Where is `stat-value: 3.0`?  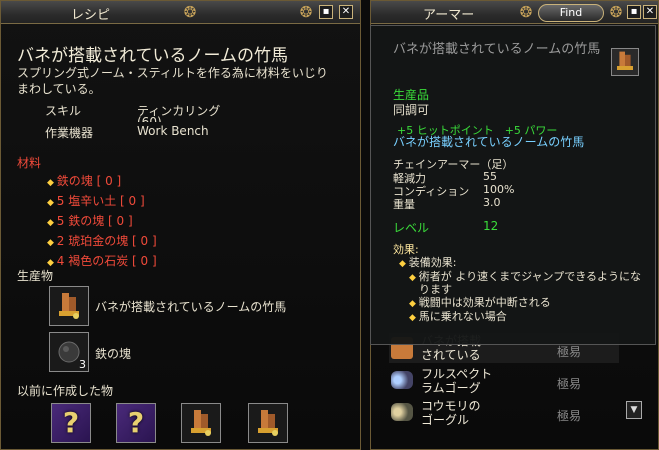 stat-value: 3.0 is located at coordinates (492, 202).